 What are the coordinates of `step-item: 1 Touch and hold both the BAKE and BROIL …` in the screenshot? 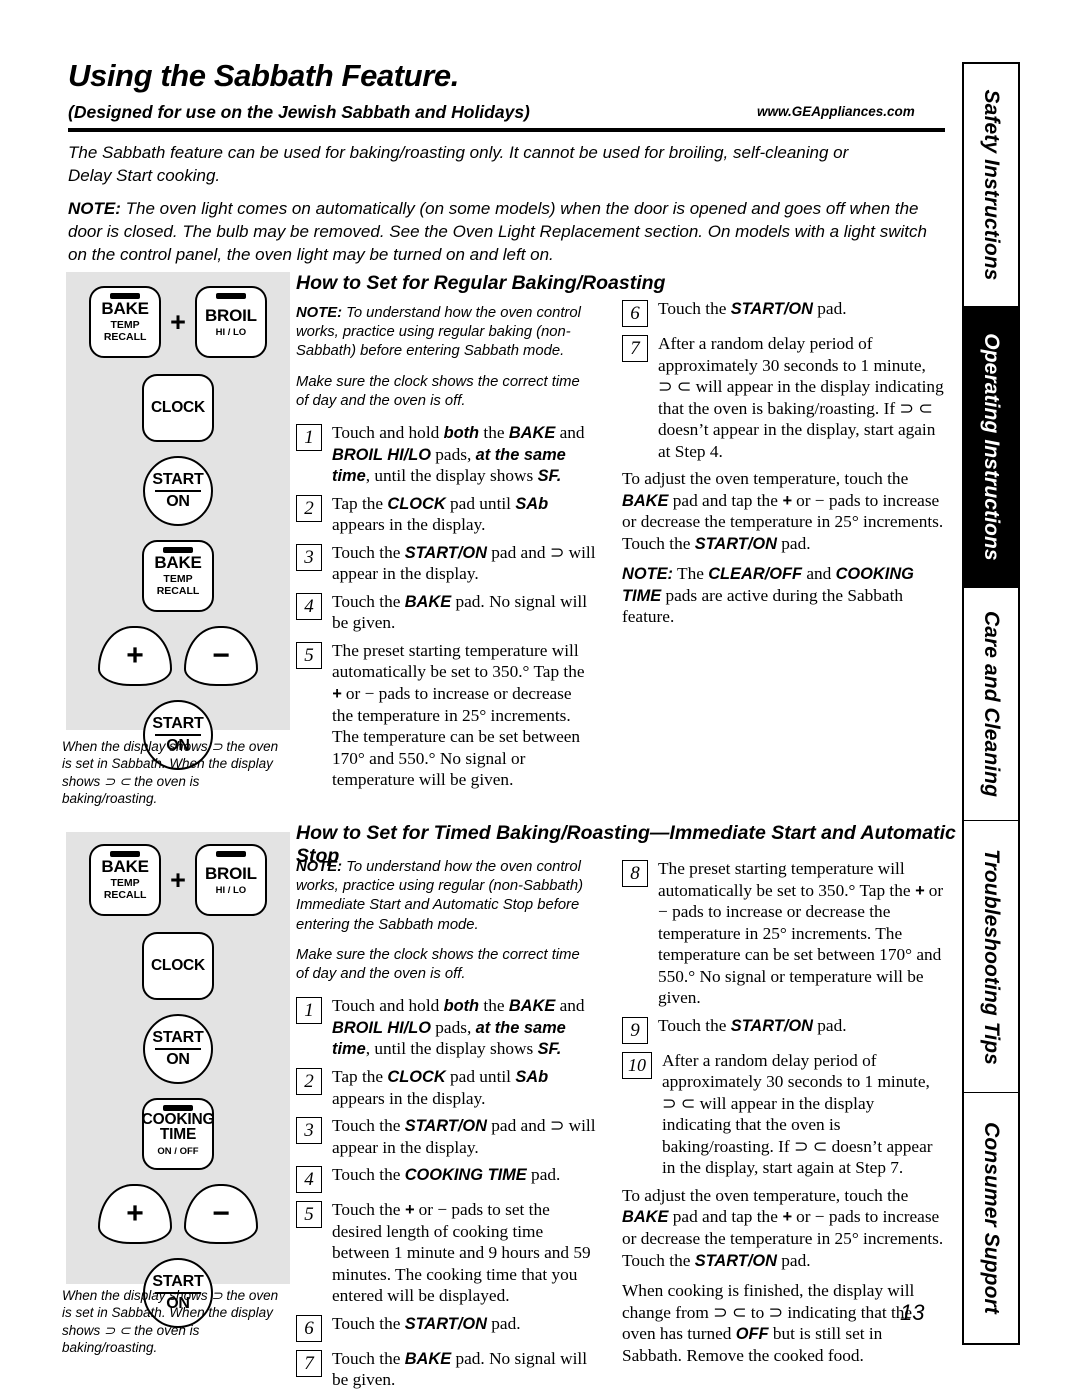 It's located at (446, 454).